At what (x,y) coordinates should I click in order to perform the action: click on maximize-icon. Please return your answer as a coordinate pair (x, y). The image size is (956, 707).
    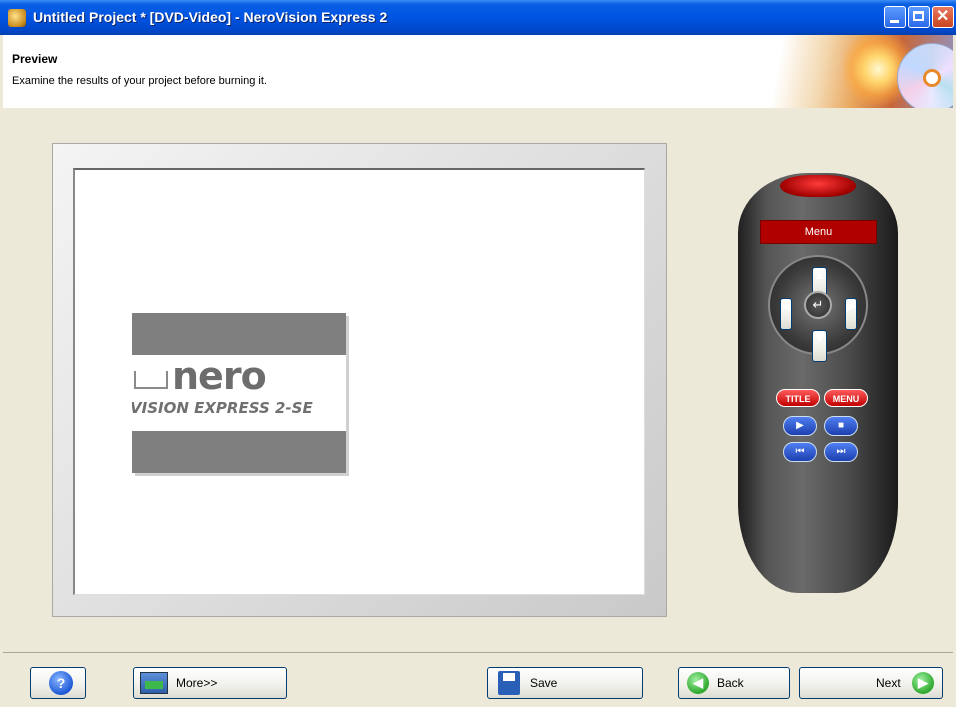
    Looking at the image, I should click on (918, 16).